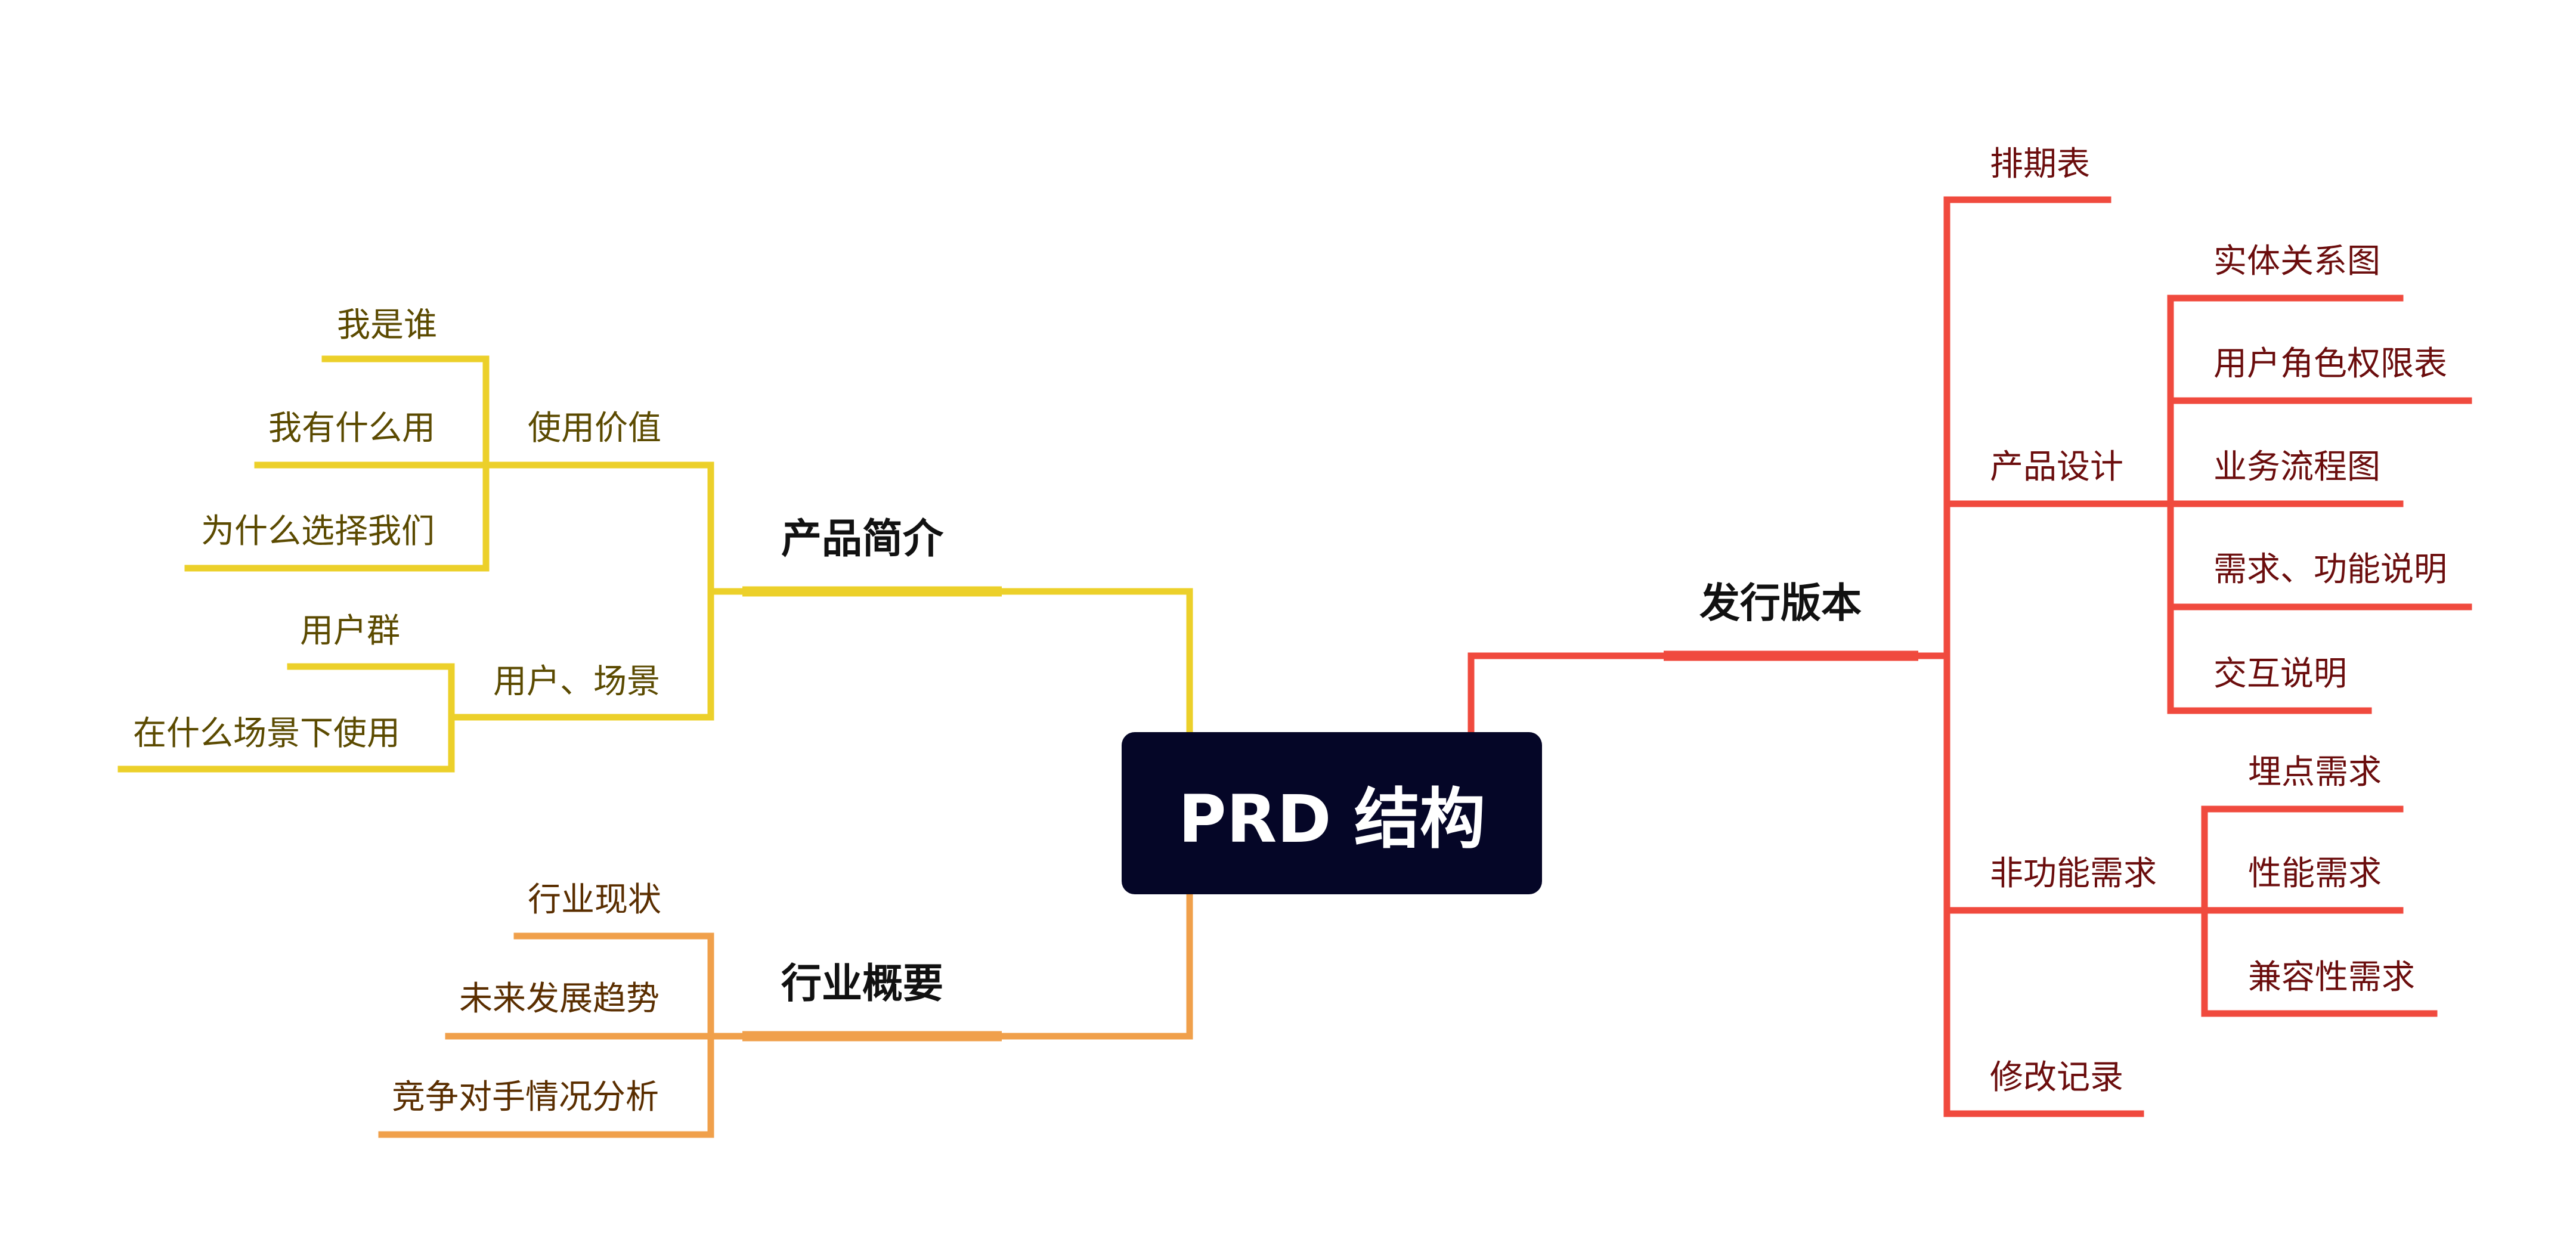 The image size is (2576, 1252). What do you see at coordinates (2330, 361) in the screenshot?
I see `role-permission-label: 用户角色权限表` at bounding box center [2330, 361].